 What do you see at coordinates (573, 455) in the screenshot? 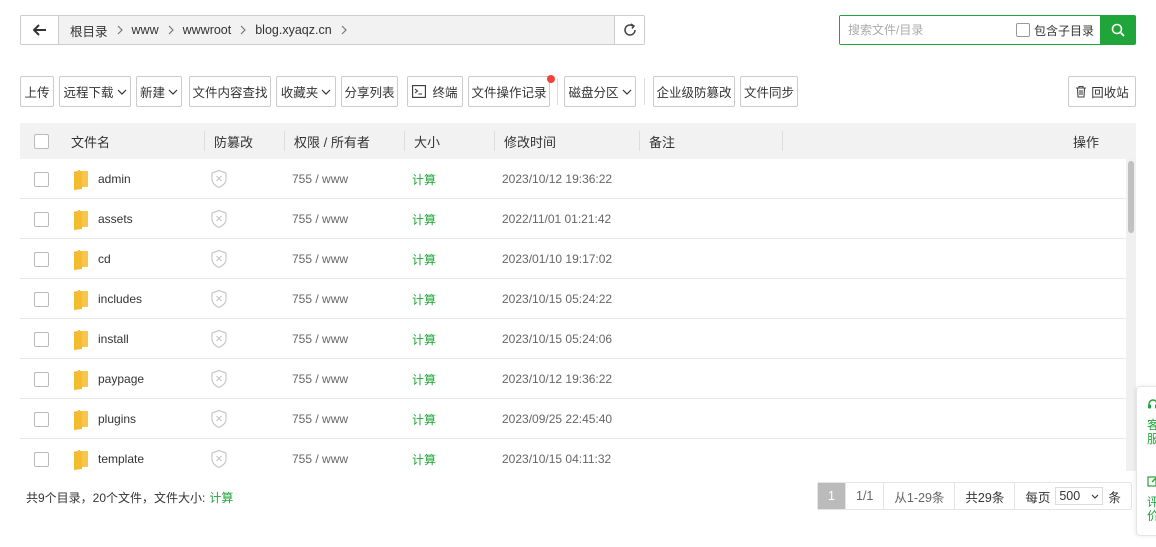
I see `table-row: template 755 / www 计算 2023/10/15 04:11:32` at bounding box center [573, 455].